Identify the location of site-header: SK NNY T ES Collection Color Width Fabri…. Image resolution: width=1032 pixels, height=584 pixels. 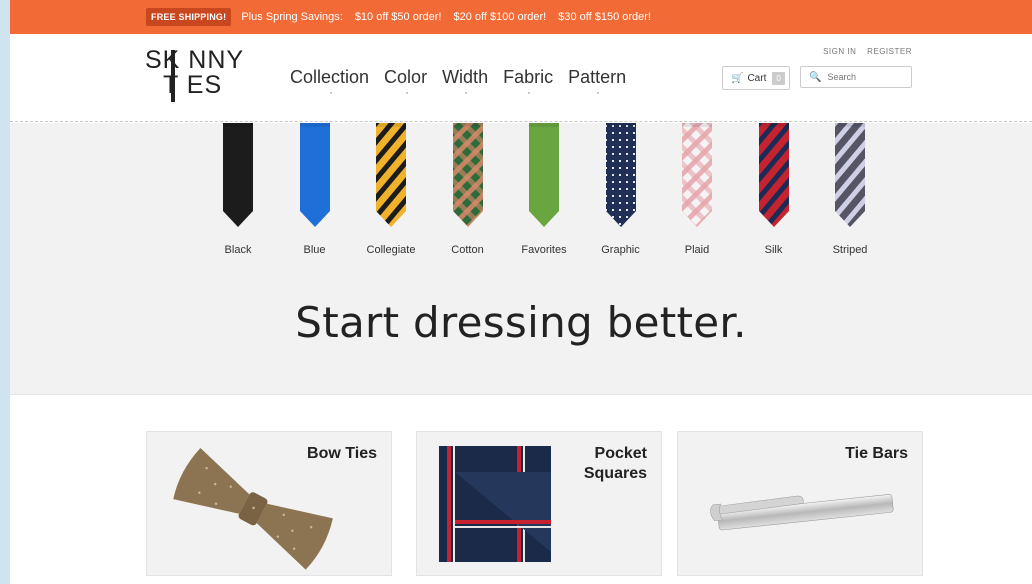
(521, 78).